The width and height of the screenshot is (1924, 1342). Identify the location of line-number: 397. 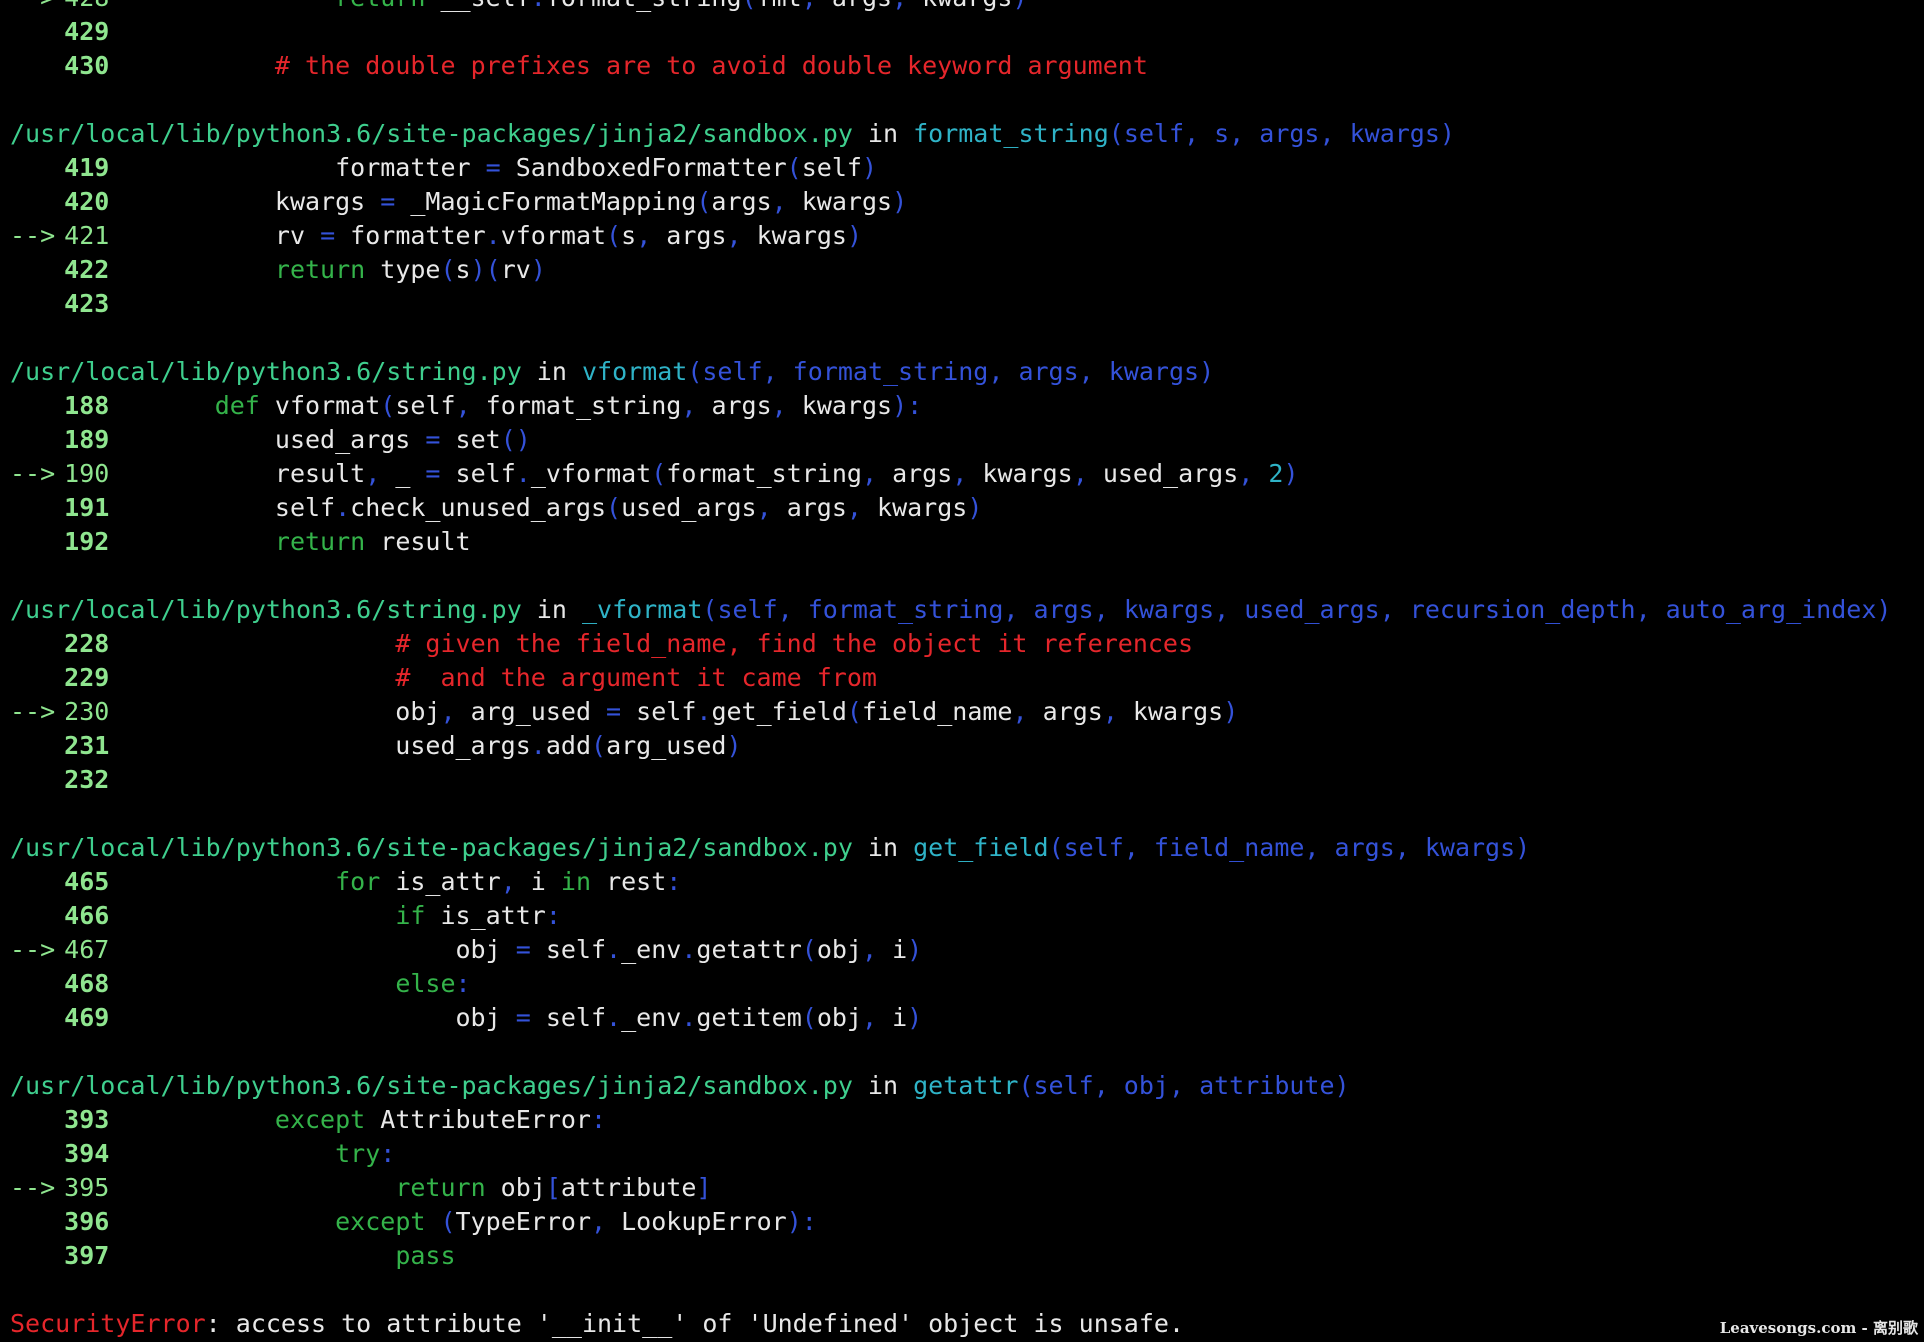
(87, 1255).